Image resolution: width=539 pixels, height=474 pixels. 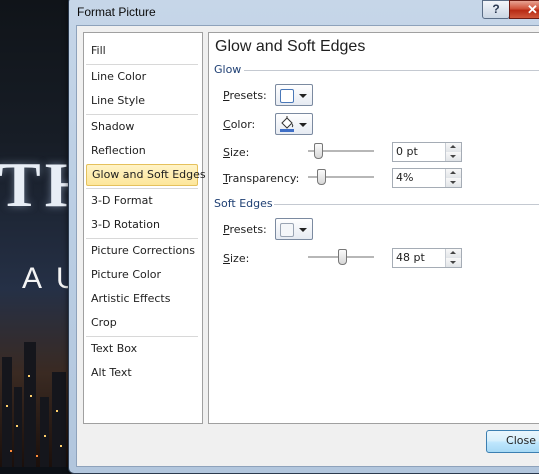 What do you see at coordinates (407, 152) in the screenshot?
I see `glow-size-value: 0 pt` at bounding box center [407, 152].